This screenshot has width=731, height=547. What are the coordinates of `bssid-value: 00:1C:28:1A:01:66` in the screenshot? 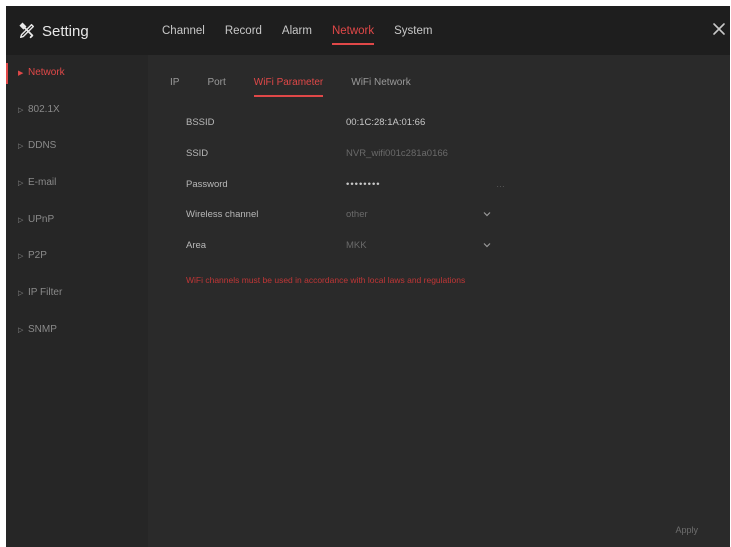 It's located at (386, 122).